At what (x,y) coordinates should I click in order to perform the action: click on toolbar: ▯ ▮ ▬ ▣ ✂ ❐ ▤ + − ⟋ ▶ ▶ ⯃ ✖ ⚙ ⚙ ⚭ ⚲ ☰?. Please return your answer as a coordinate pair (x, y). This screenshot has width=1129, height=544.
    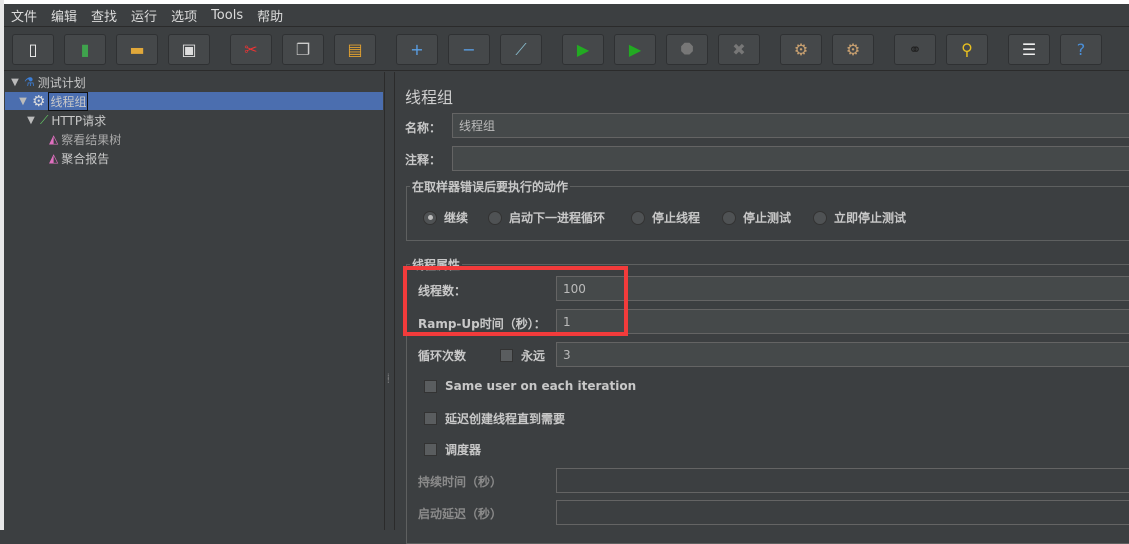
    Looking at the image, I should click on (566, 49).